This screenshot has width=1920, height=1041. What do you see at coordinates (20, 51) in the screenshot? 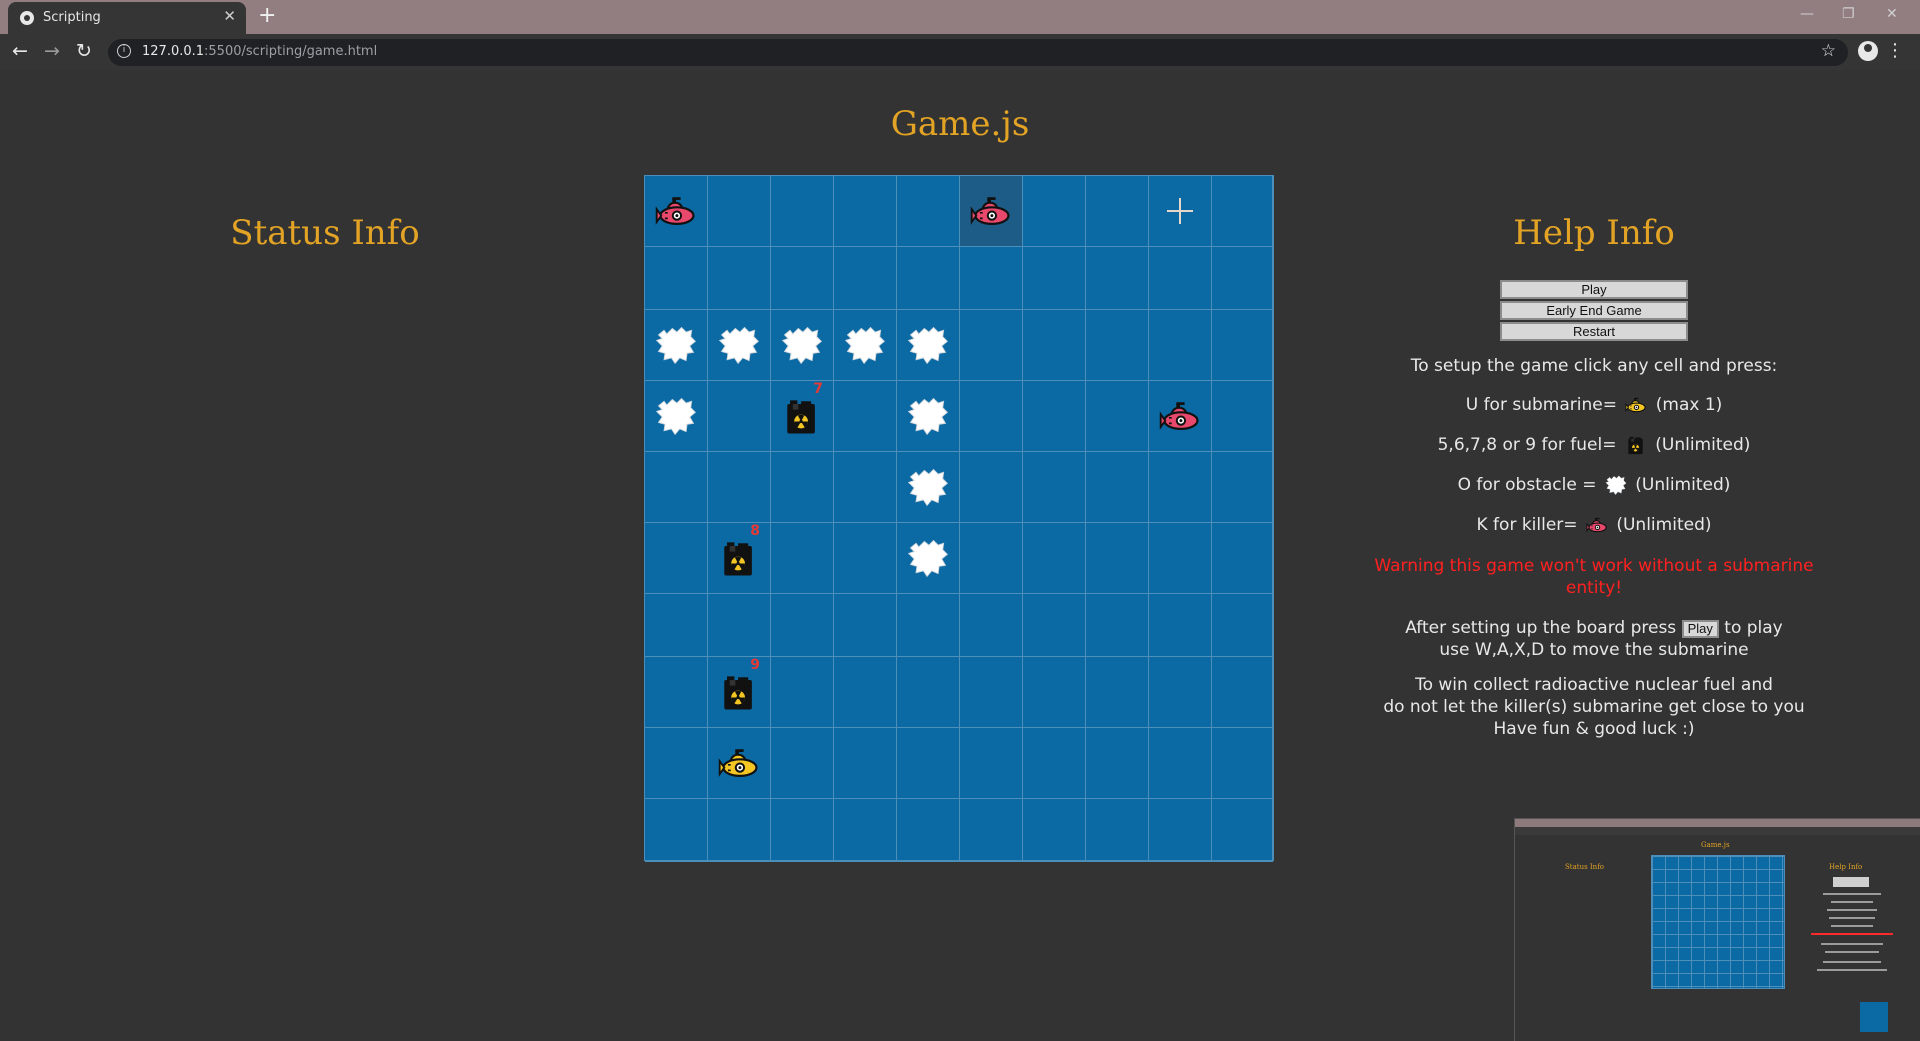
I see `back-icon: ←` at bounding box center [20, 51].